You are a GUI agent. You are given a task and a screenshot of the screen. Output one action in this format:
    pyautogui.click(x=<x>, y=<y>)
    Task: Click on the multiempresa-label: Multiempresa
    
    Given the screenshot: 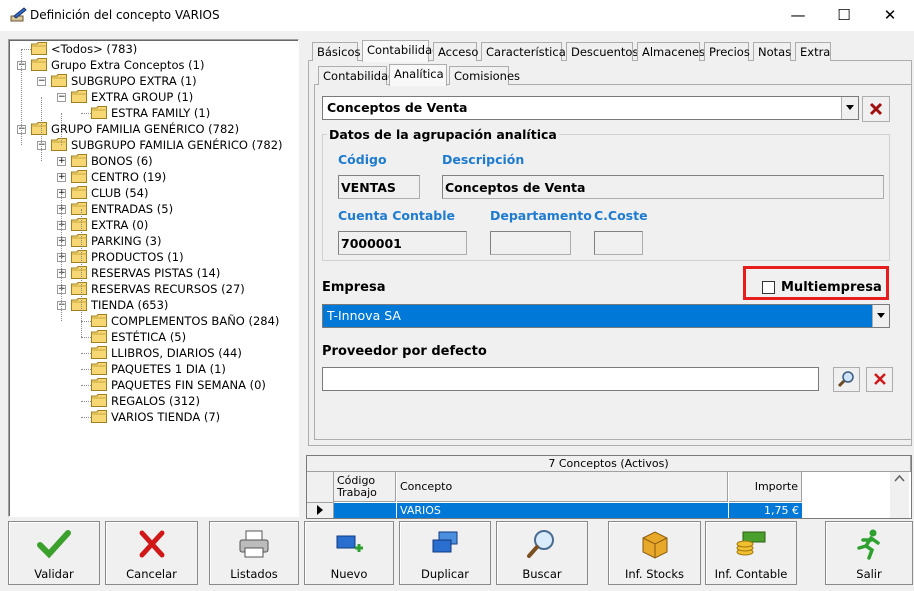 What is the action you would take?
    pyautogui.click(x=831, y=287)
    